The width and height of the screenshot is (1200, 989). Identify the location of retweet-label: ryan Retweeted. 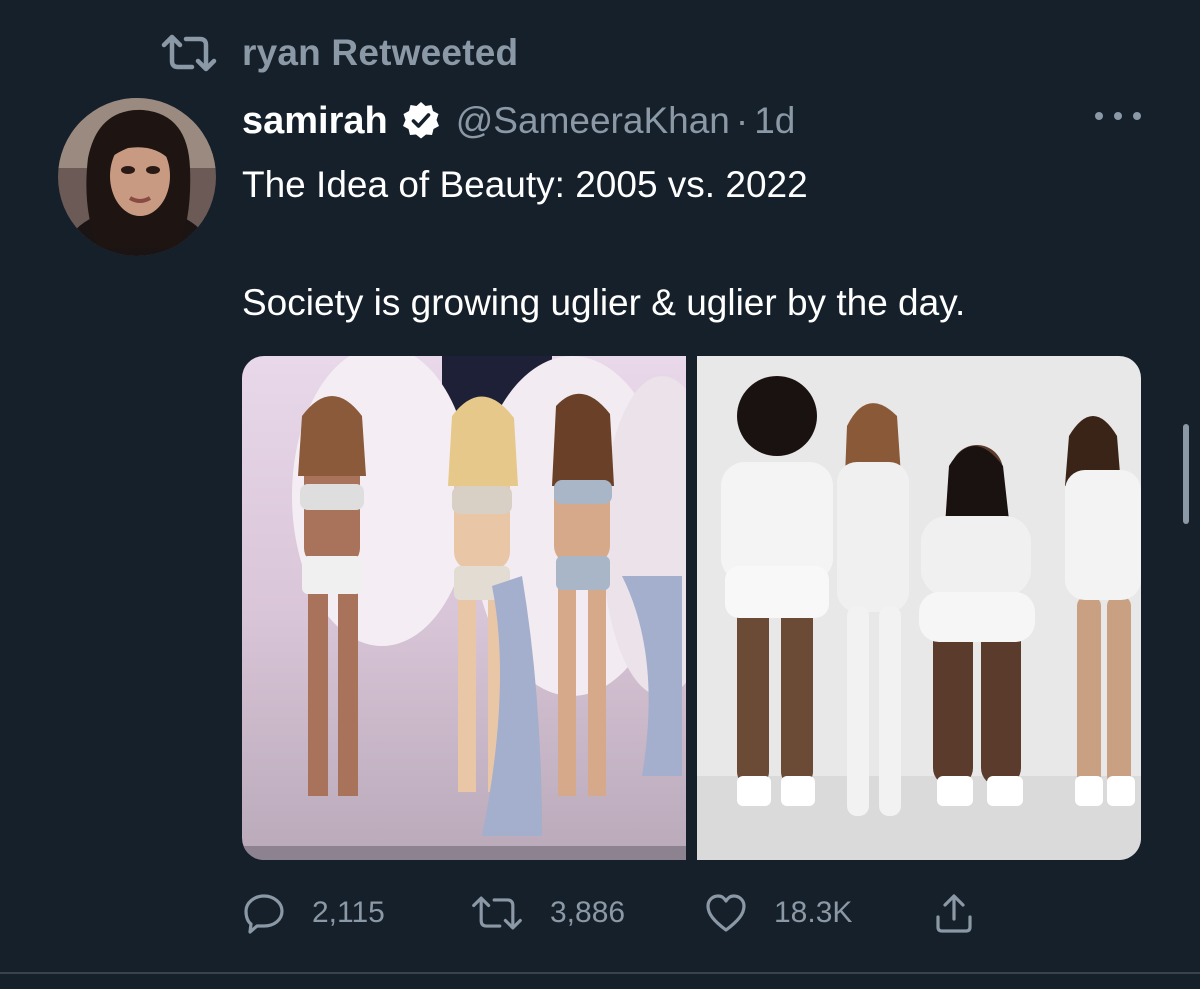
(380, 53).